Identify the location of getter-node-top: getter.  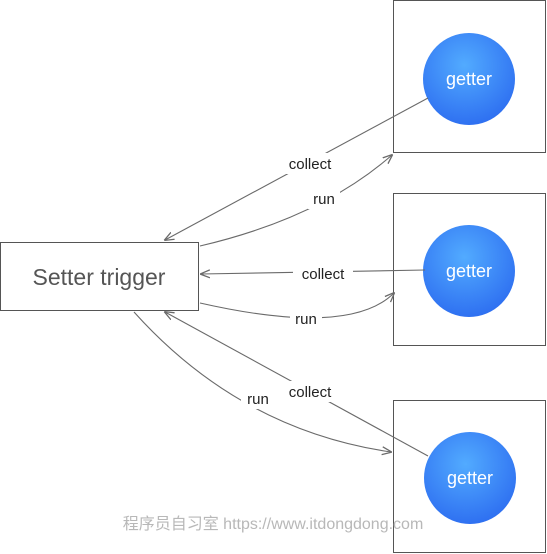
(469, 76).